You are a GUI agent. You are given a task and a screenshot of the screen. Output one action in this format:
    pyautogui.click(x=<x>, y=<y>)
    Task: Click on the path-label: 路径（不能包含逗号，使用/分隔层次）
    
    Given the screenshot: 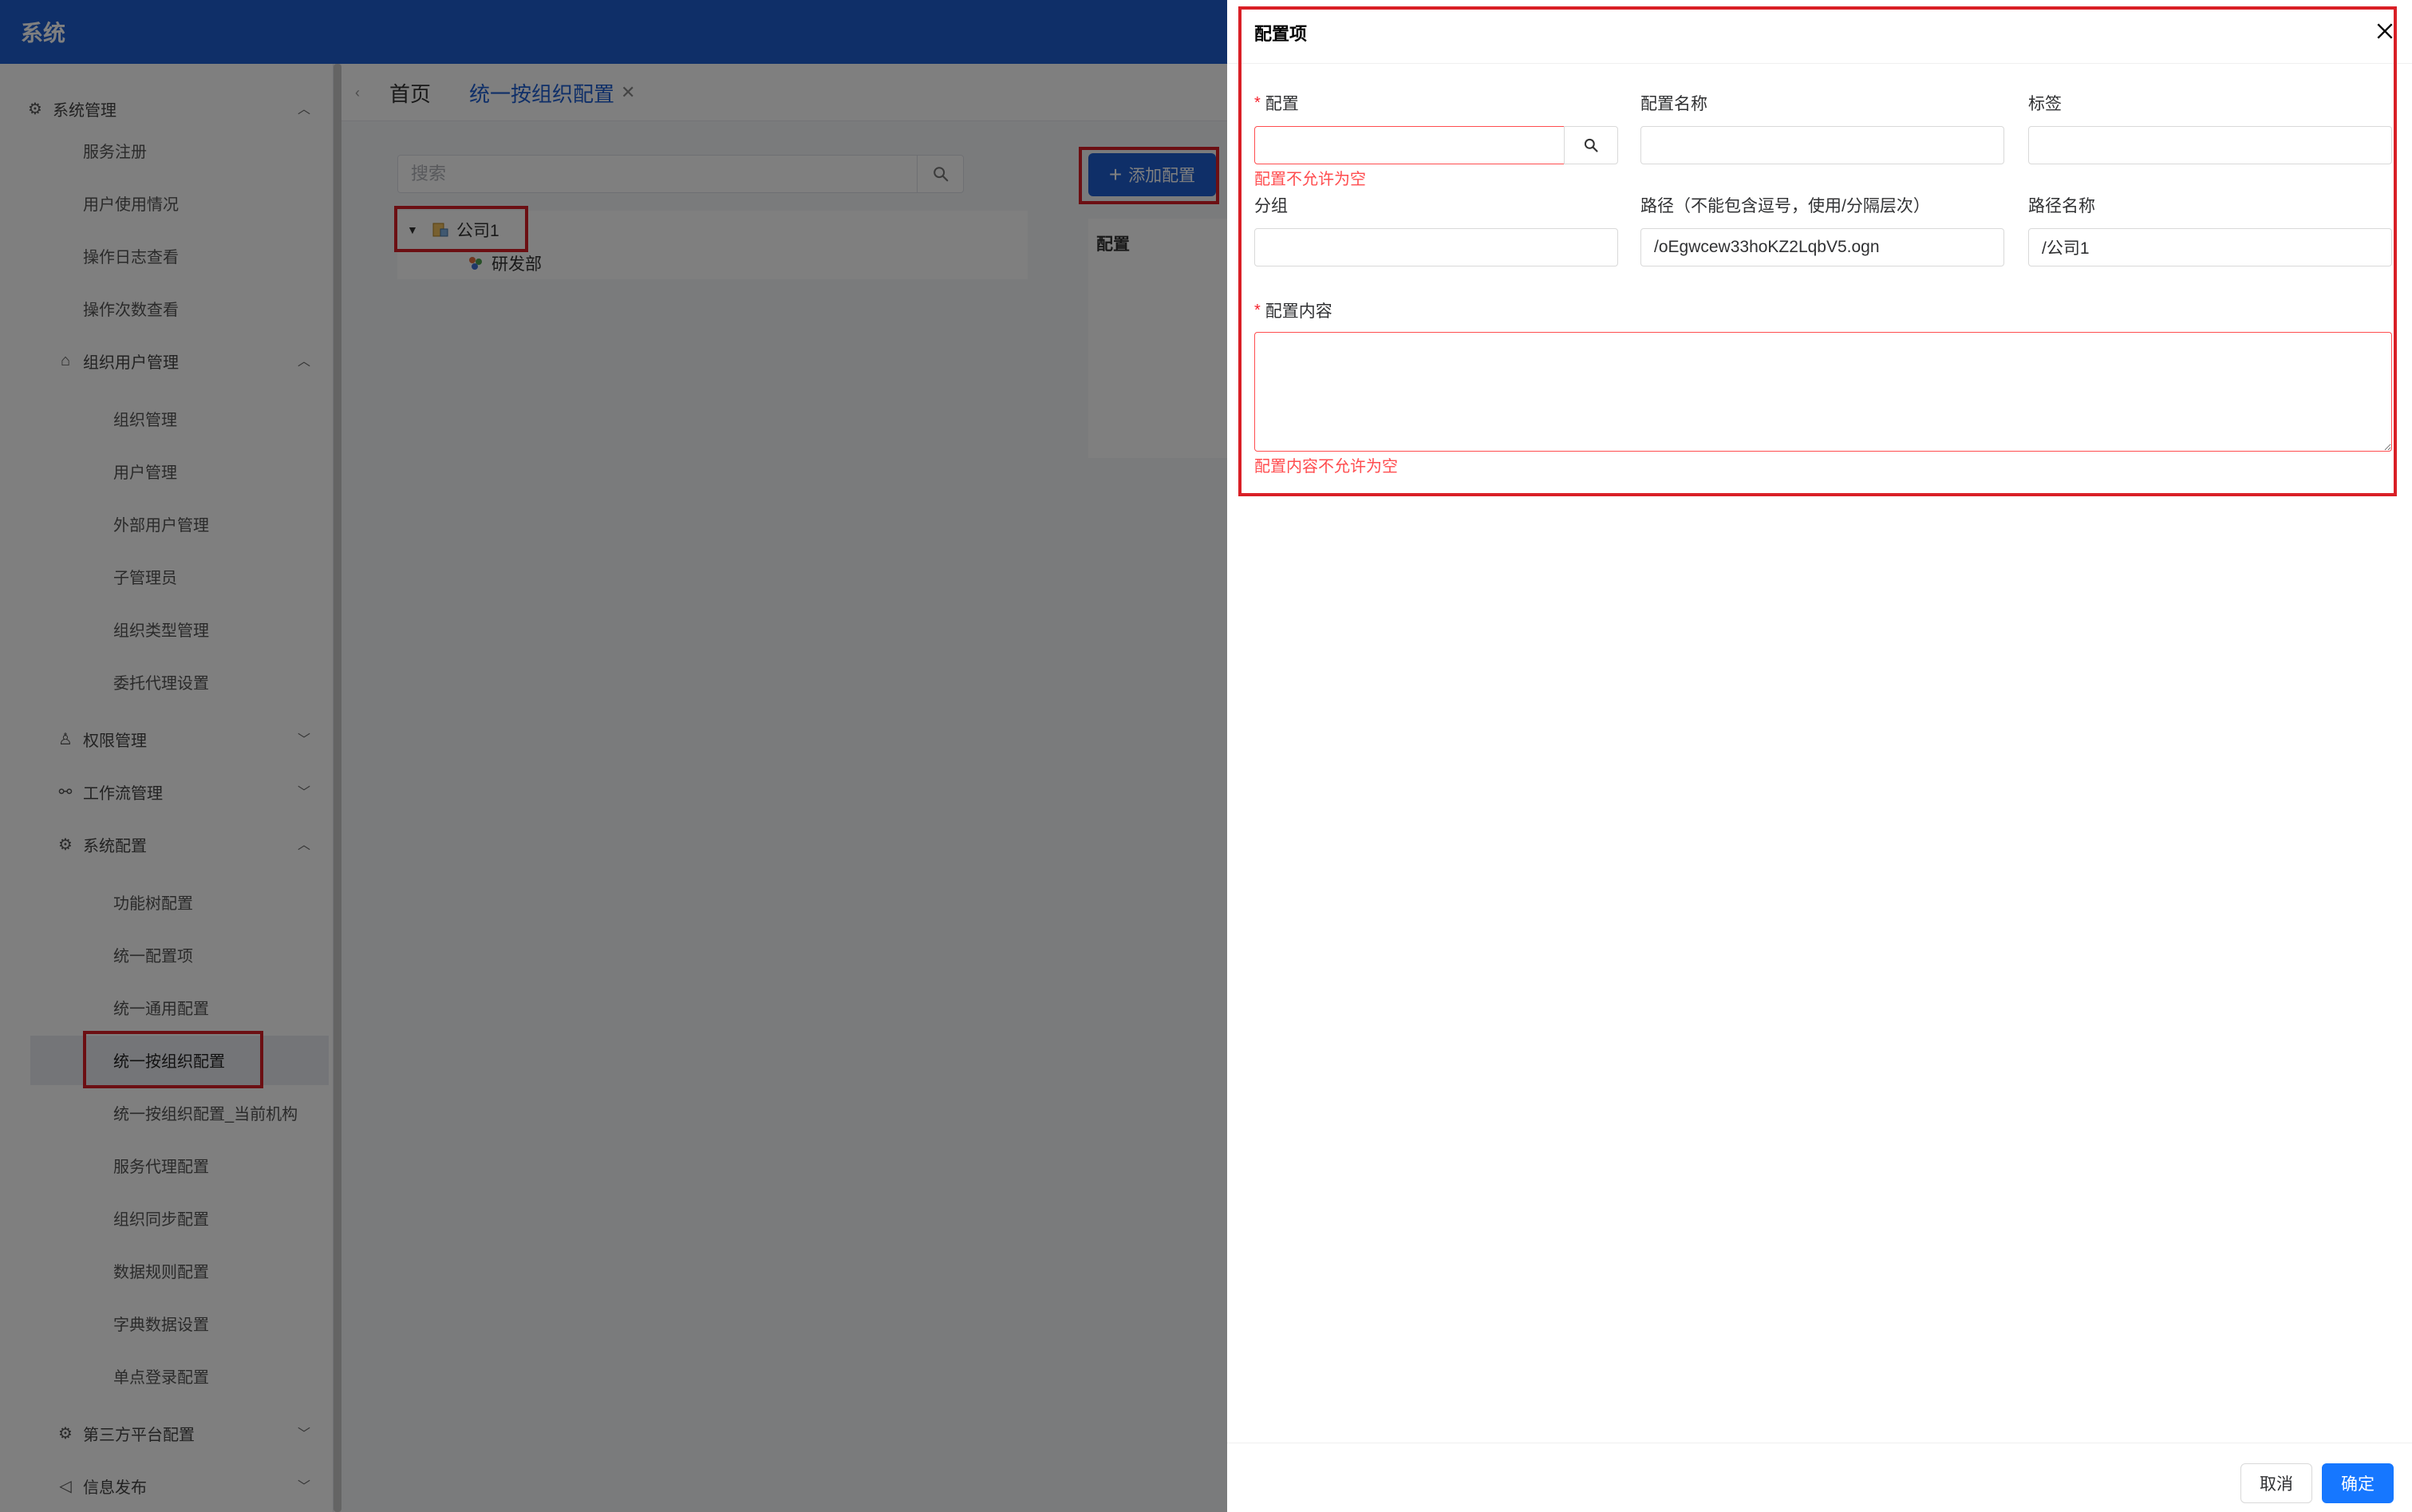 What is the action you would take?
    pyautogui.click(x=1785, y=206)
    